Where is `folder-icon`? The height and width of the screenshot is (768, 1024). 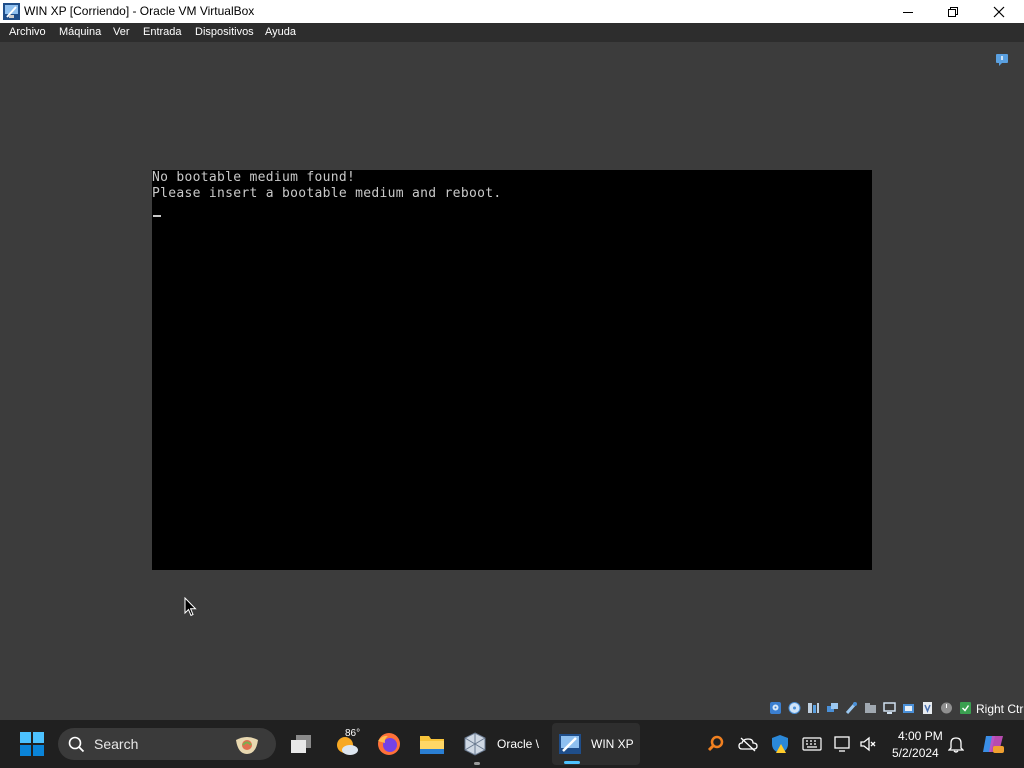 folder-icon is located at coordinates (432, 745).